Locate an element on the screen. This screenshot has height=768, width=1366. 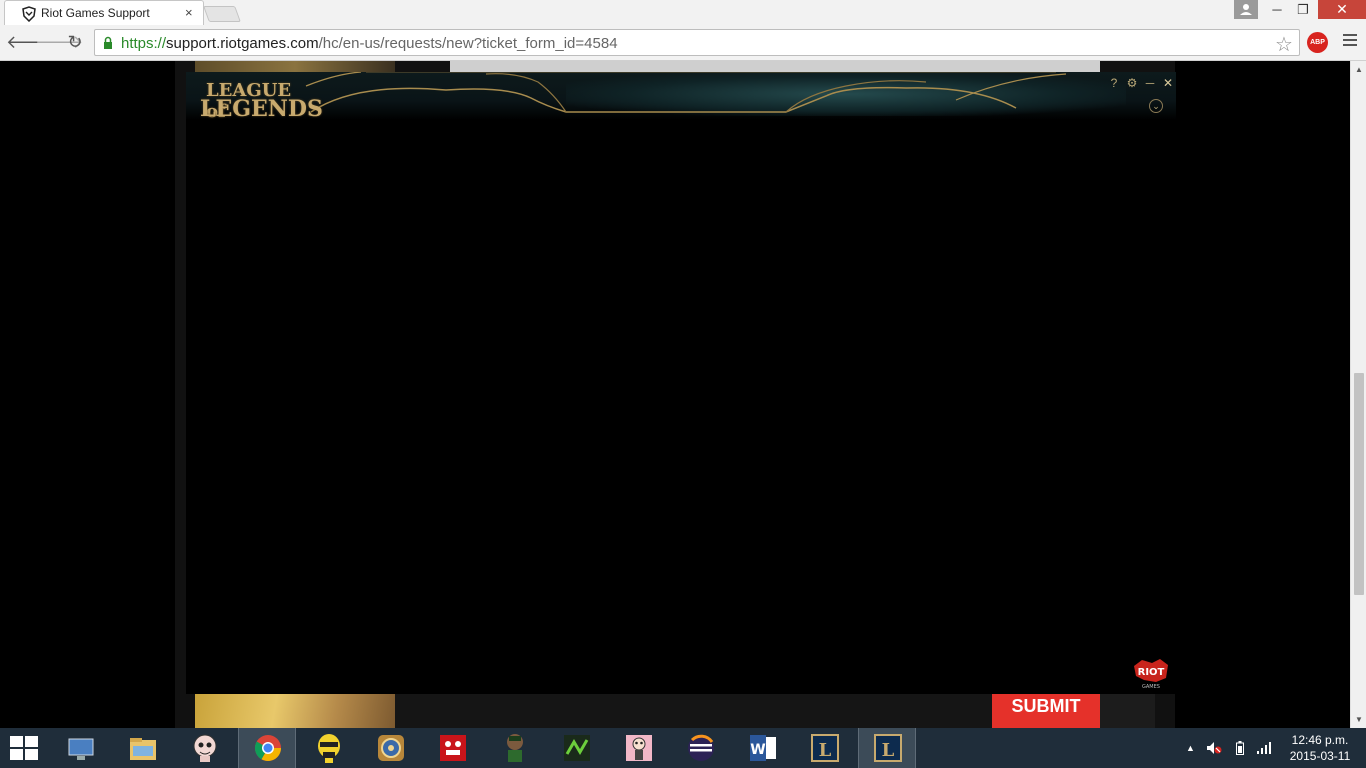
window-restore-button: ❐ is located at coordinates (1303, 9).